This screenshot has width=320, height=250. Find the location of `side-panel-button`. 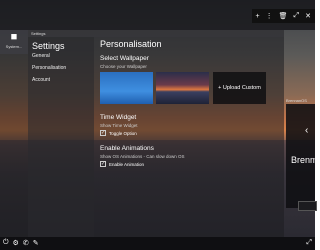

side-panel-button is located at coordinates (307, 206).